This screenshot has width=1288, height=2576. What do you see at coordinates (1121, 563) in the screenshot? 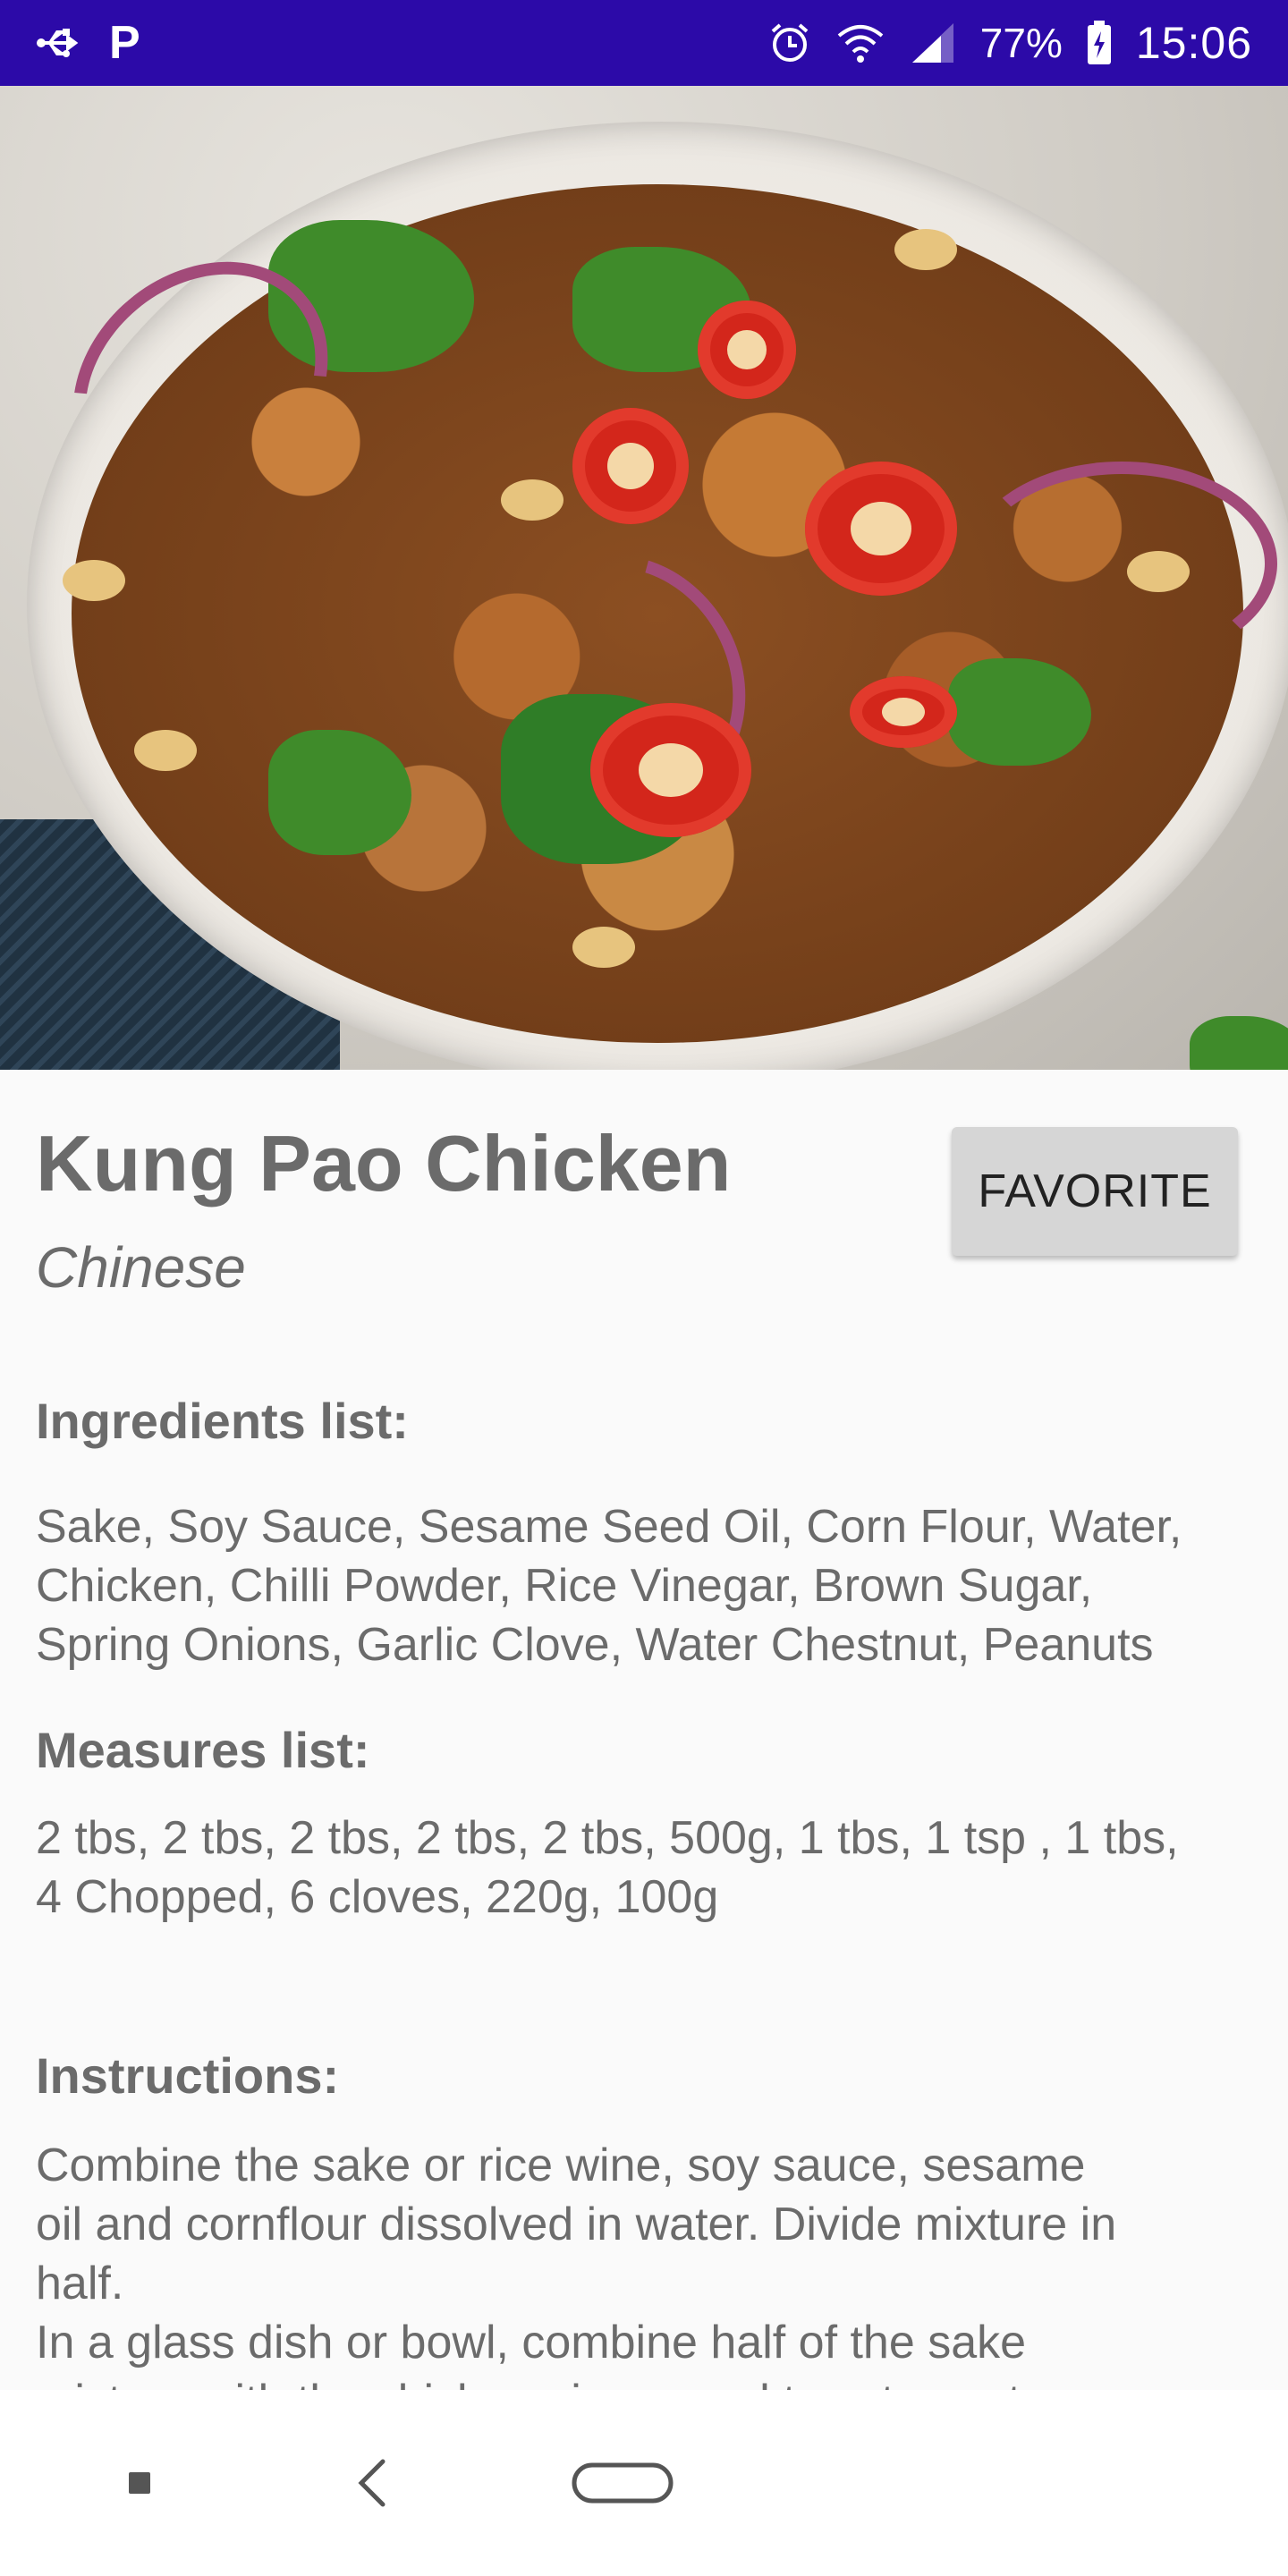
I see `onion-shape` at bounding box center [1121, 563].